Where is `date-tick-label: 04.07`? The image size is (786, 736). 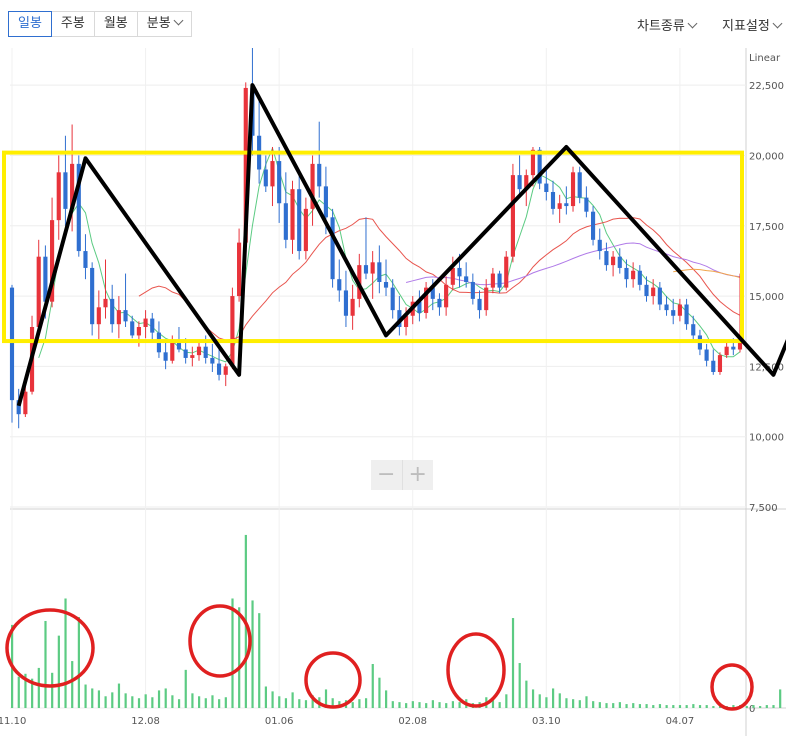
date-tick-label: 04.07 is located at coordinates (680, 721).